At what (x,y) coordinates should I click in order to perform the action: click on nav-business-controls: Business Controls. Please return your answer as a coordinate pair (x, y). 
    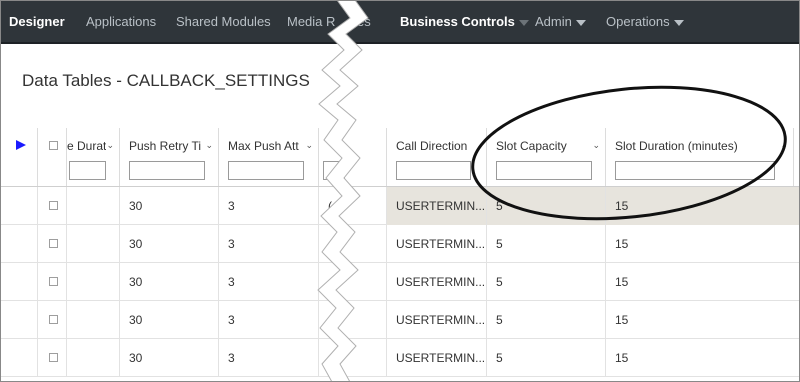
    Looking at the image, I should click on (464, 21).